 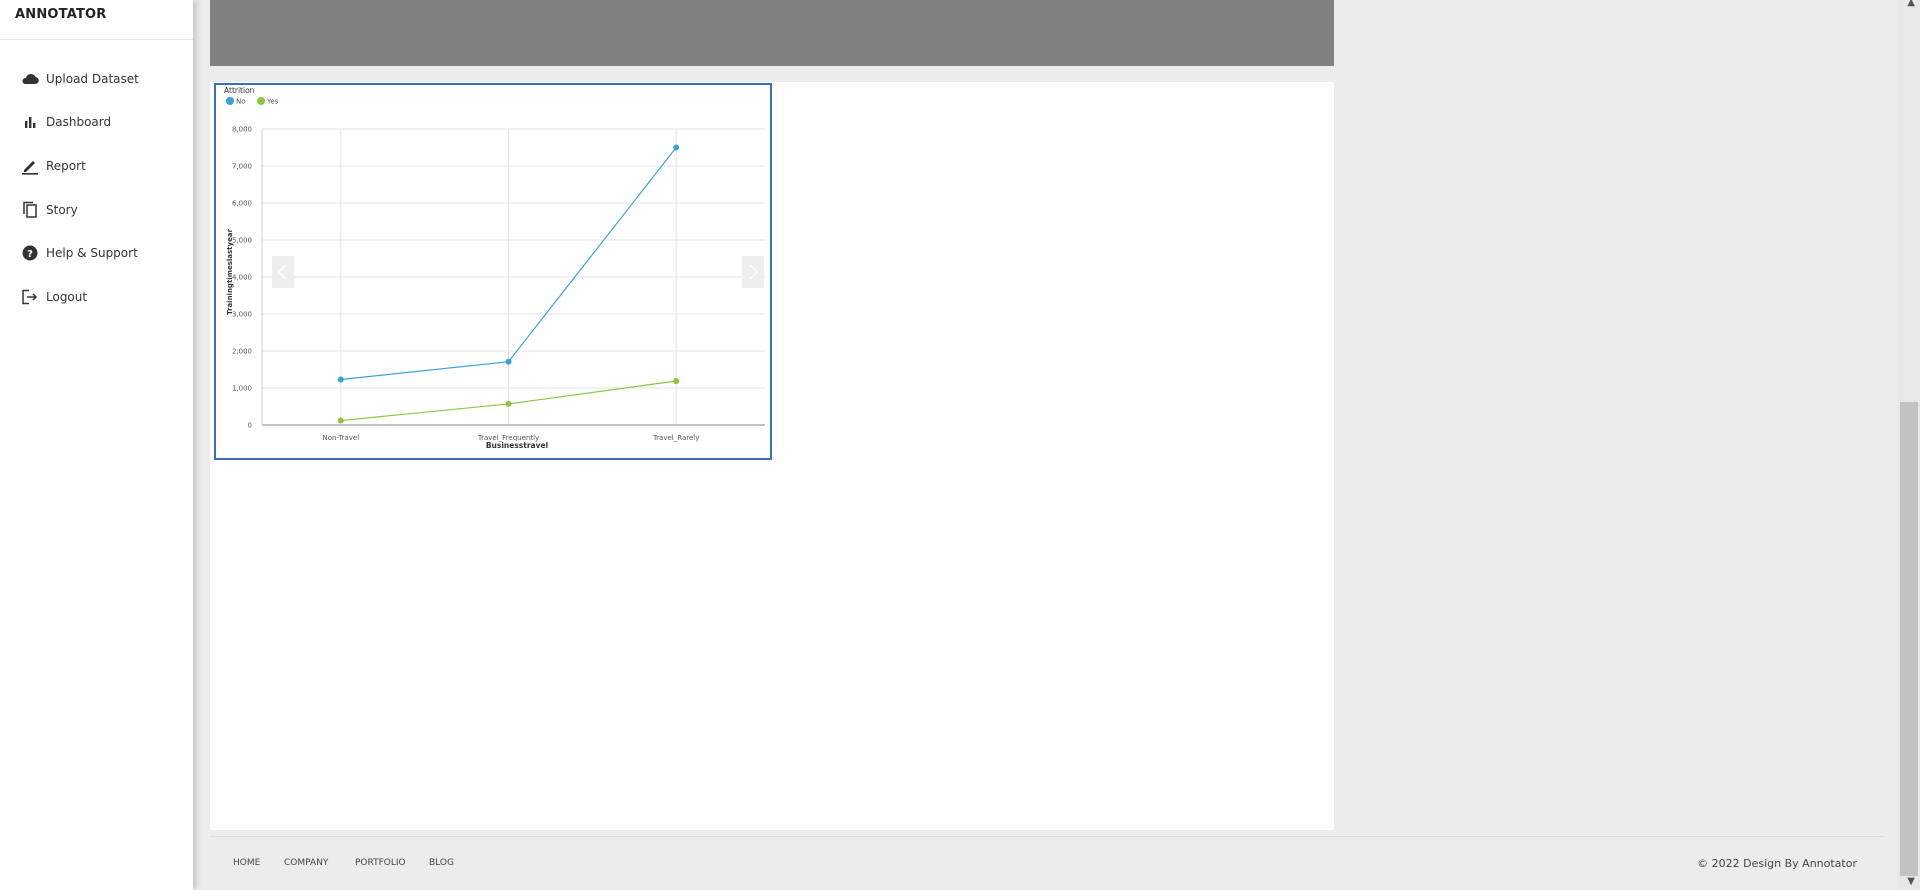 I want to click on sidebar-item-label: Dashboard, so click(x=79, y=122).